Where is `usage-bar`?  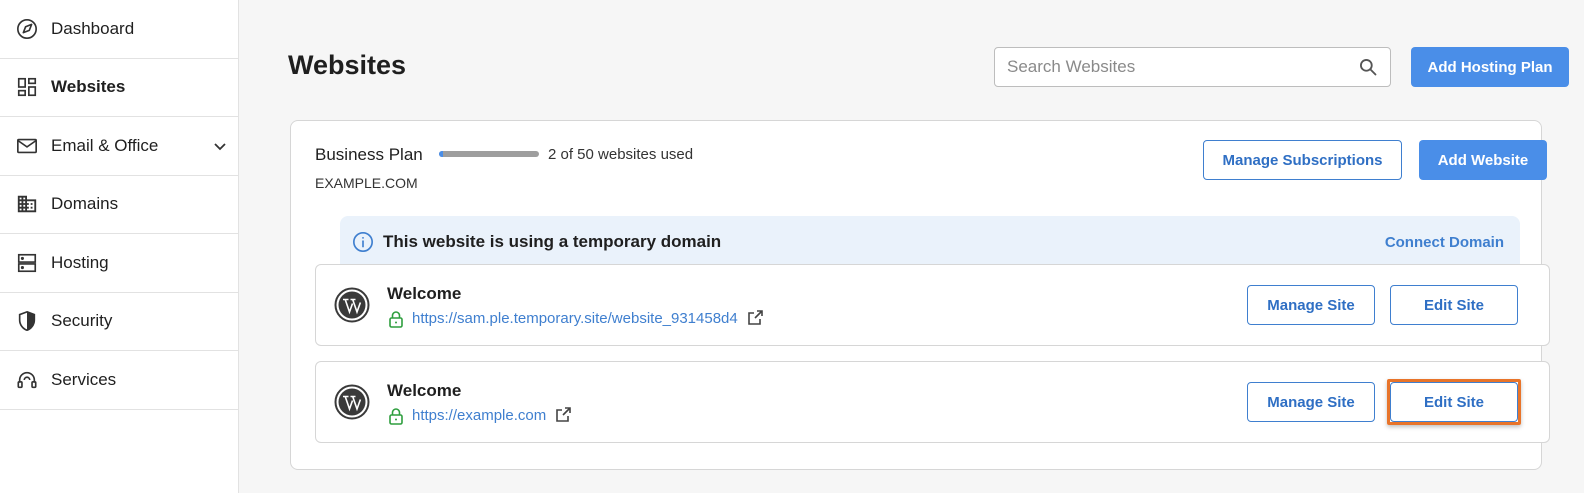 usage-bar is located at coordinates (489, 154).